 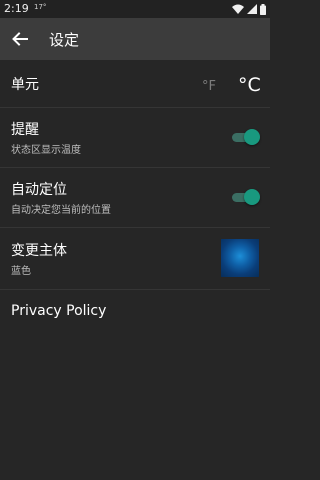 I want to click on unit-title: 单元, so click(x=25, y=85).